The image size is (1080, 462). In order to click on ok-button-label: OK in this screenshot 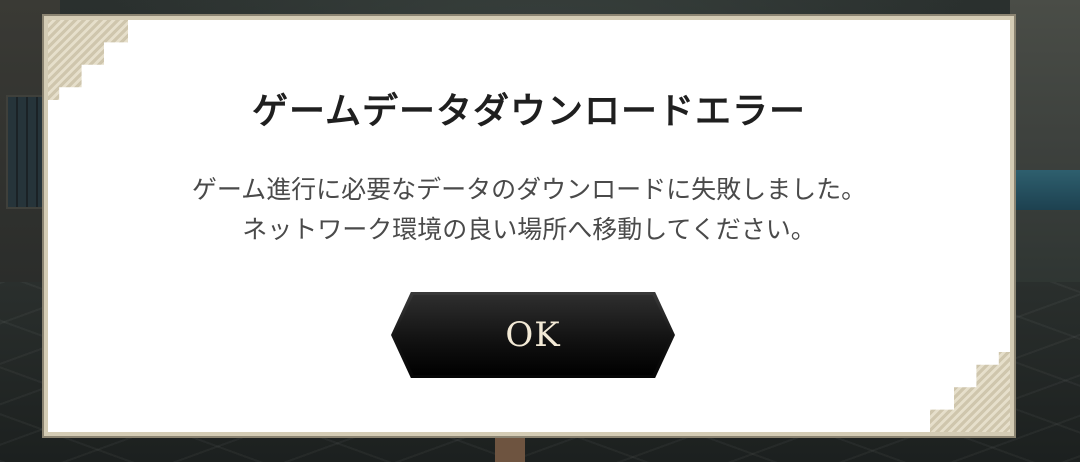, I will do `click(533, 335)`.